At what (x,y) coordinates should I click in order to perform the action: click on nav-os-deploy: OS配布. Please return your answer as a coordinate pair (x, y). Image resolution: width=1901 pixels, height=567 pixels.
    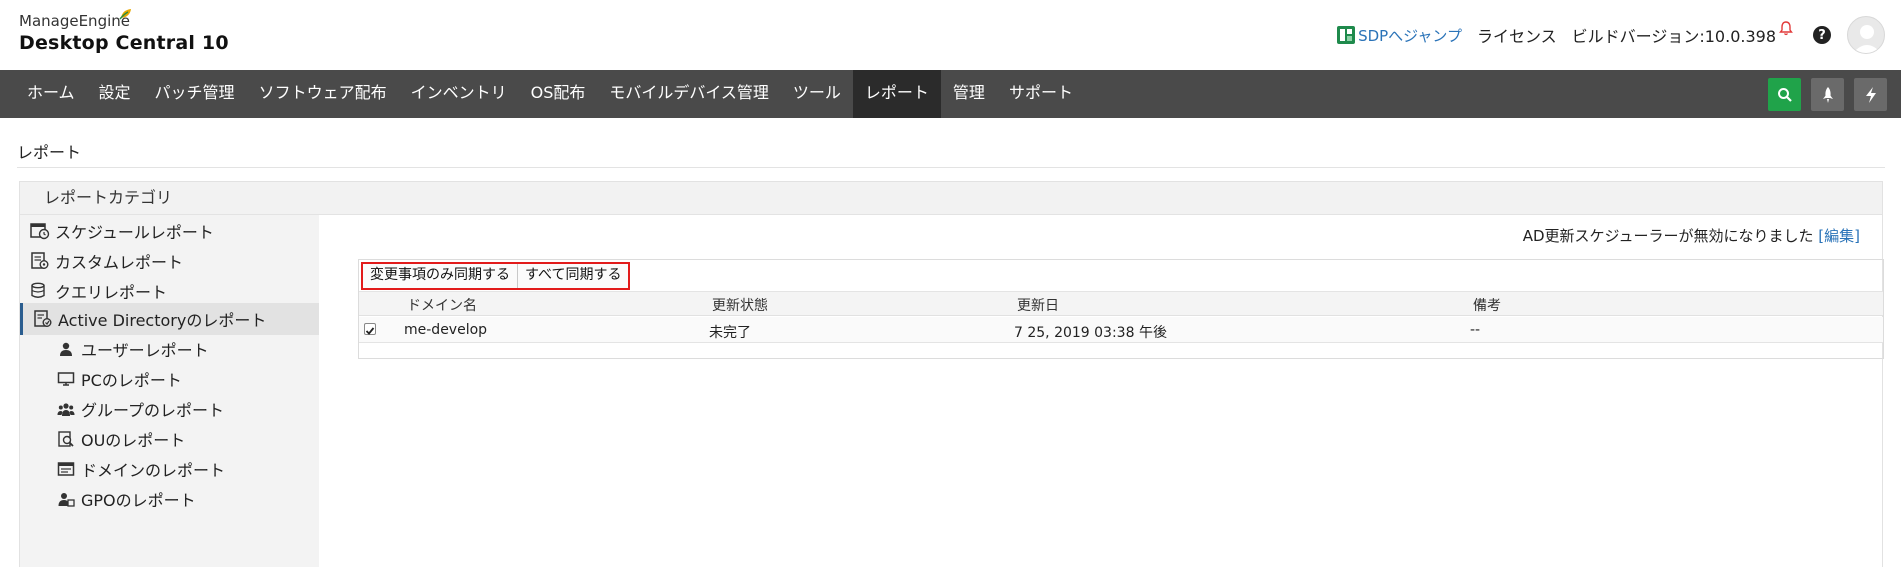
    Looking at the image, I should click on (558, 94).